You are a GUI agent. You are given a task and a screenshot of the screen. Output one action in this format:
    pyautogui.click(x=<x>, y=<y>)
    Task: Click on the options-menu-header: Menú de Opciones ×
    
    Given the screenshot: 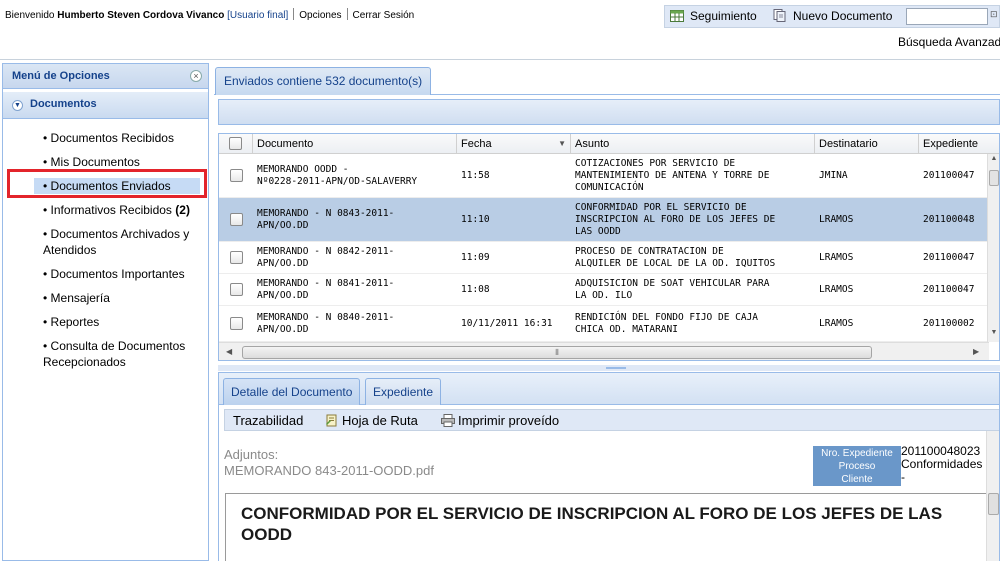 What is the action you would take?
    pyautogui.click(x=105, y=76)
    